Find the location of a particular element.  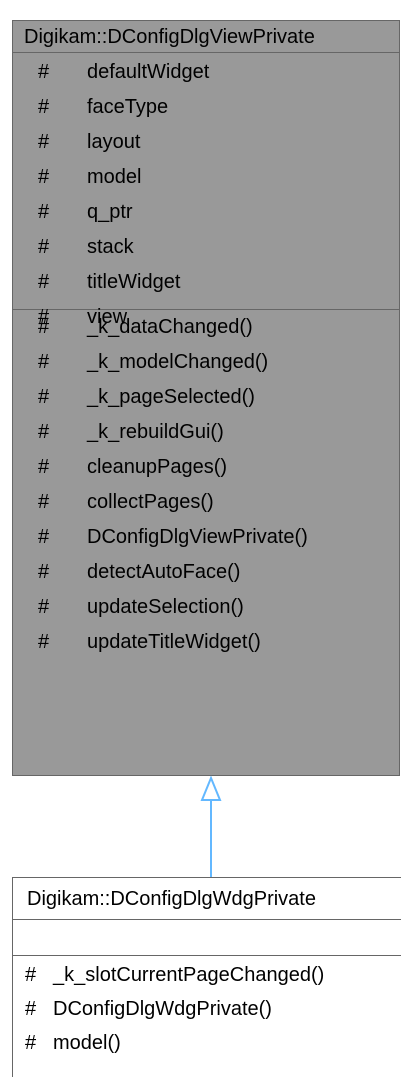

attribute-name: faceType is located at coordinates (128, 107).